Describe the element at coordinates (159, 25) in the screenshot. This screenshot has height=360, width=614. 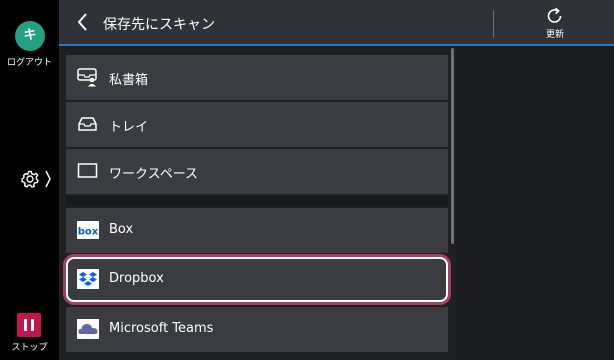
I see `page-title: 保存先にスキャン` at that location.